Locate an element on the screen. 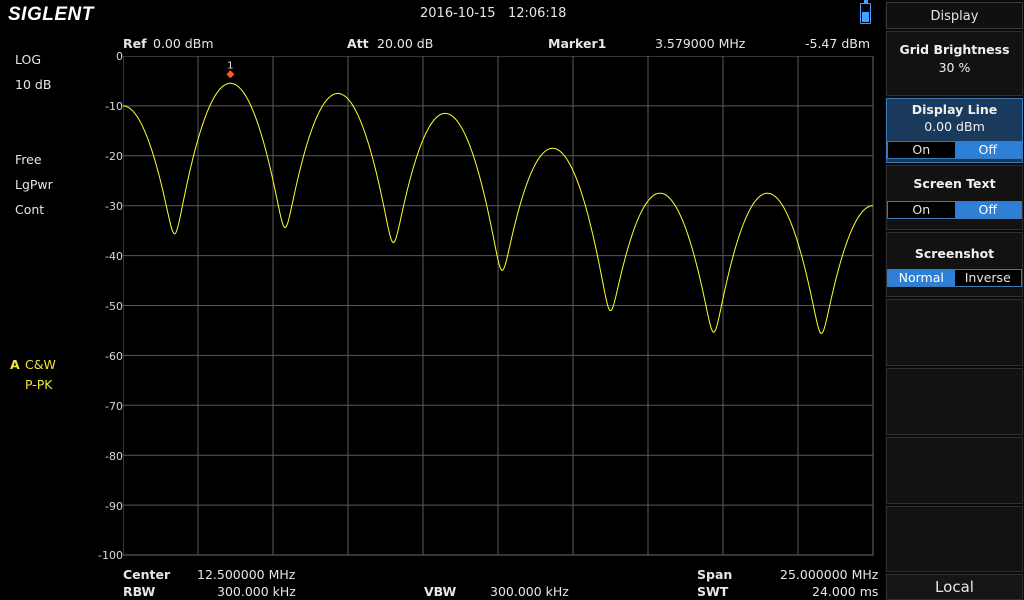 The image size is (1024, 600). center-label: Center is located at coordinates (147, 574).